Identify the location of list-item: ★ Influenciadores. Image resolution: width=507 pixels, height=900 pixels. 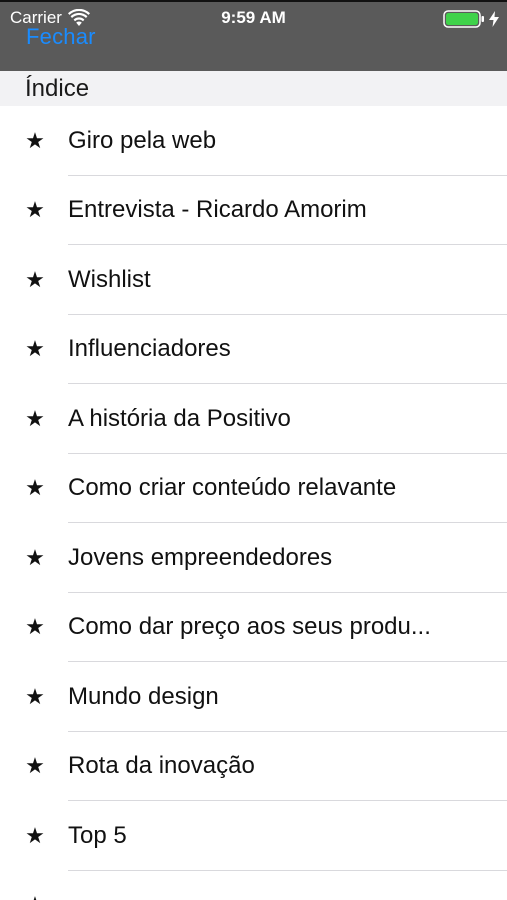
(253, 350).